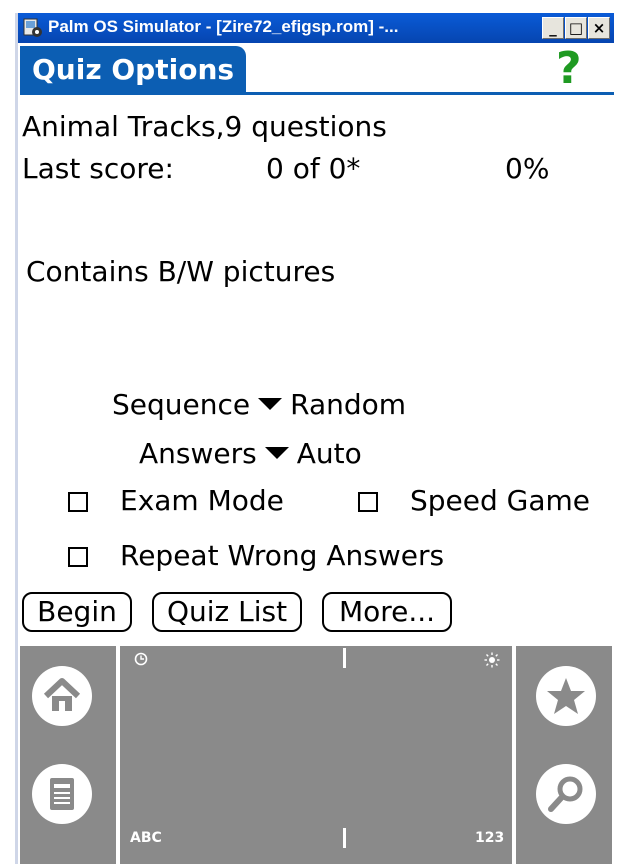 This screenshot has height=864, width=618. I want to click on find-button, so click(566, 794).